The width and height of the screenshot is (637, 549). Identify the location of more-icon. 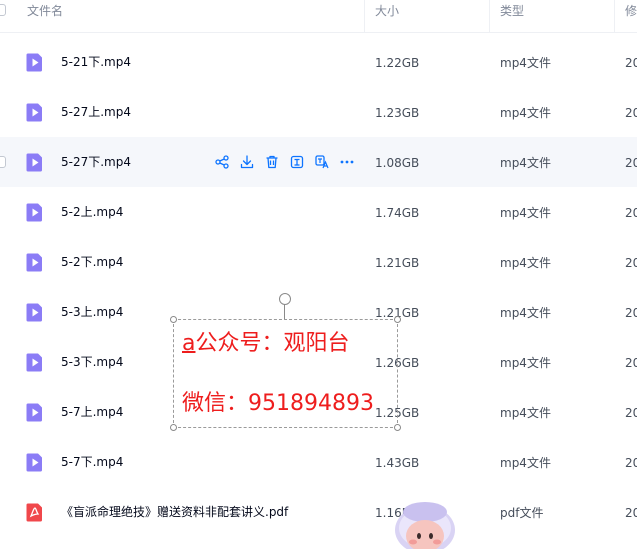
(347, 162).